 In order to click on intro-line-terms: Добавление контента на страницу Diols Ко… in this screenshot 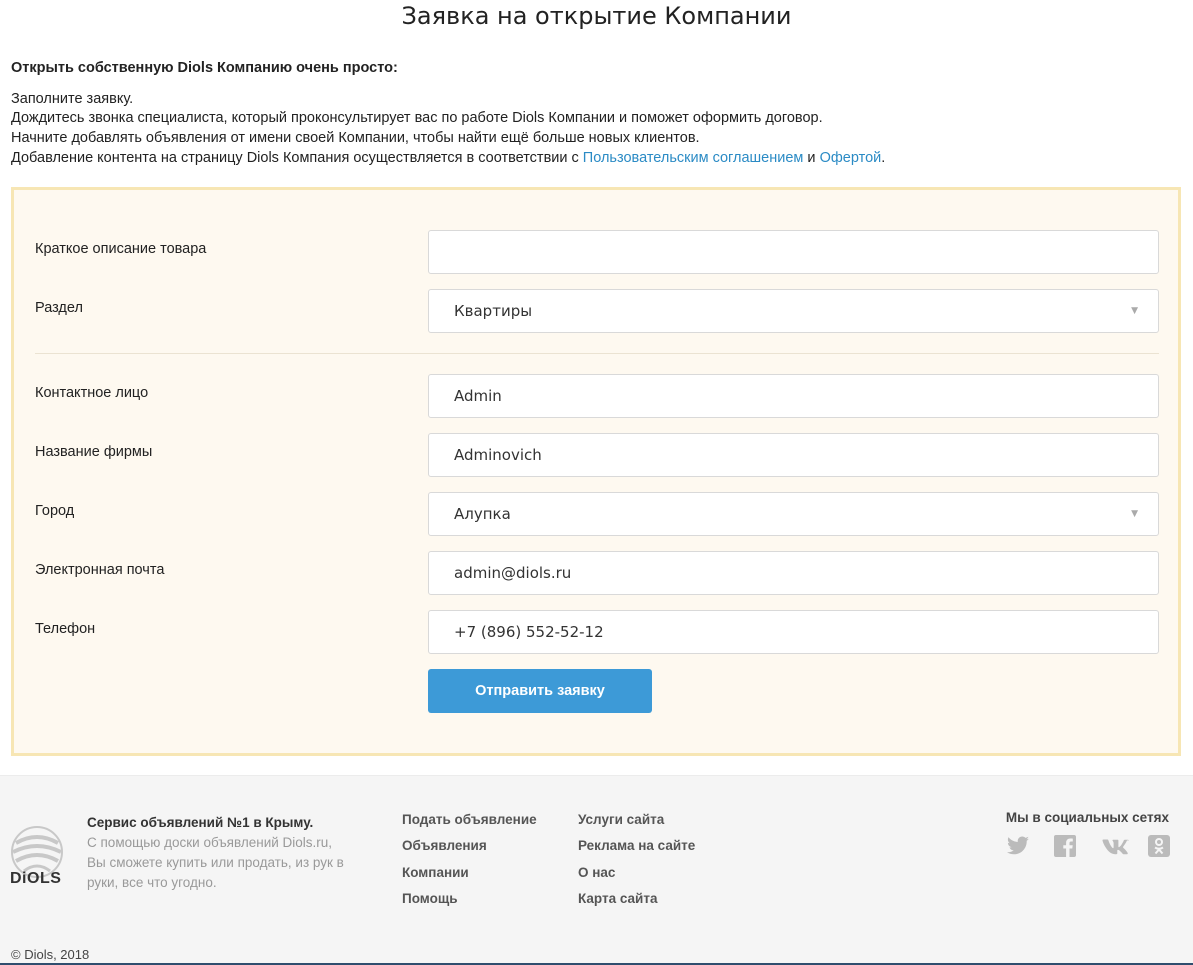, I will do `click(448, 159)`.